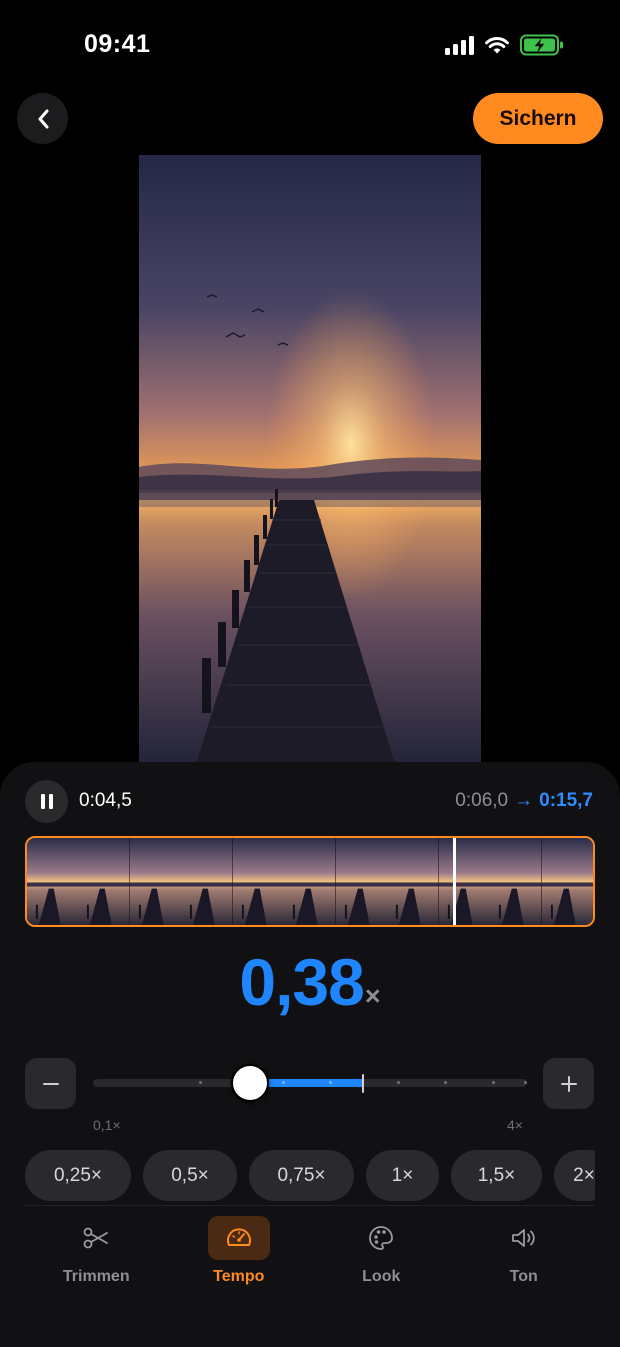  What do you see at coordinates (190, 1175) in the screenshot?
I see `preset-chip: 0,5×` at bounding box center [190, 1175].